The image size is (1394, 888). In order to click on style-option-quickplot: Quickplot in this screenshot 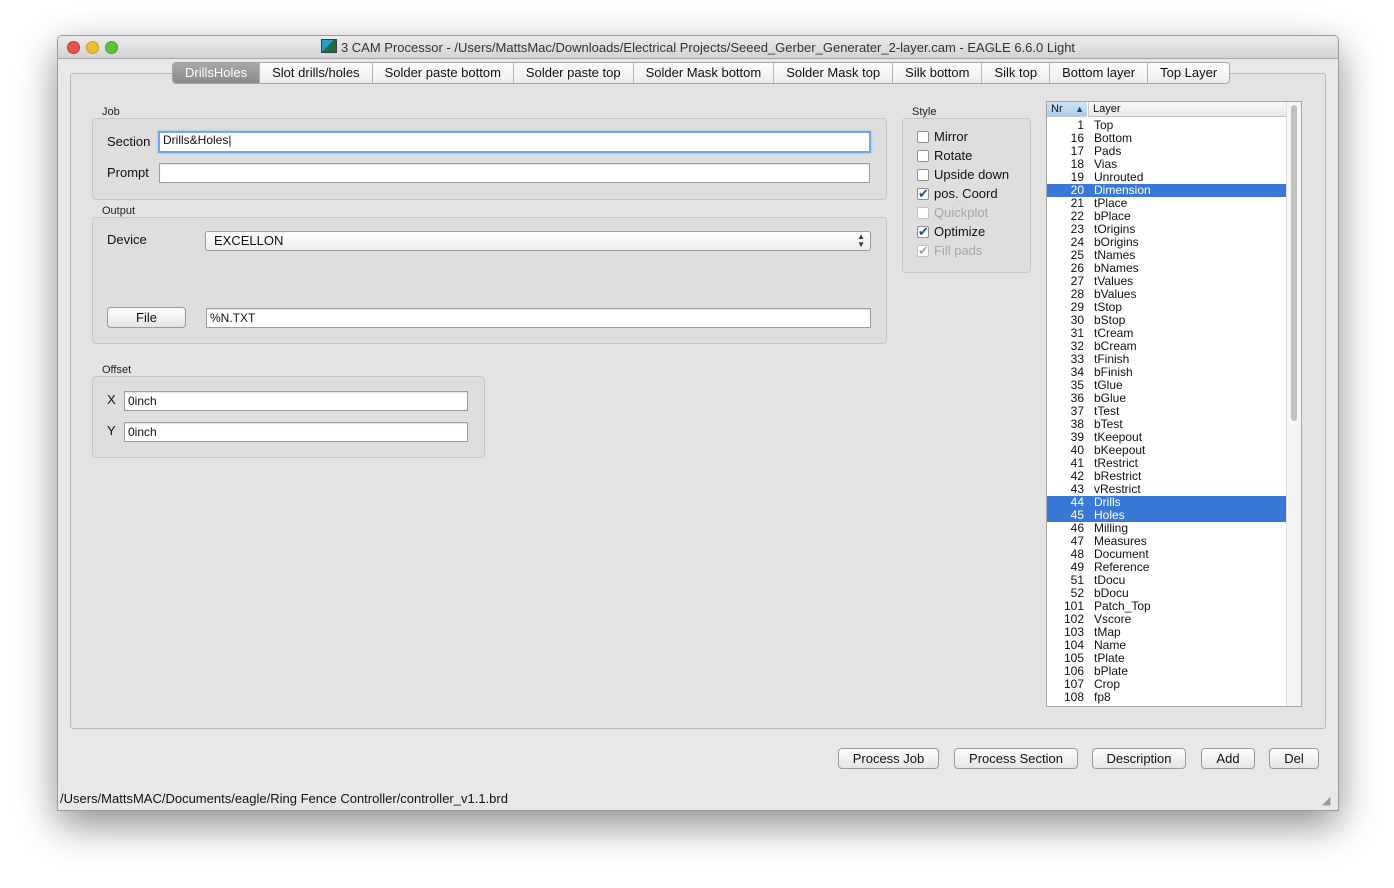, I will do `click(952, 213)`.